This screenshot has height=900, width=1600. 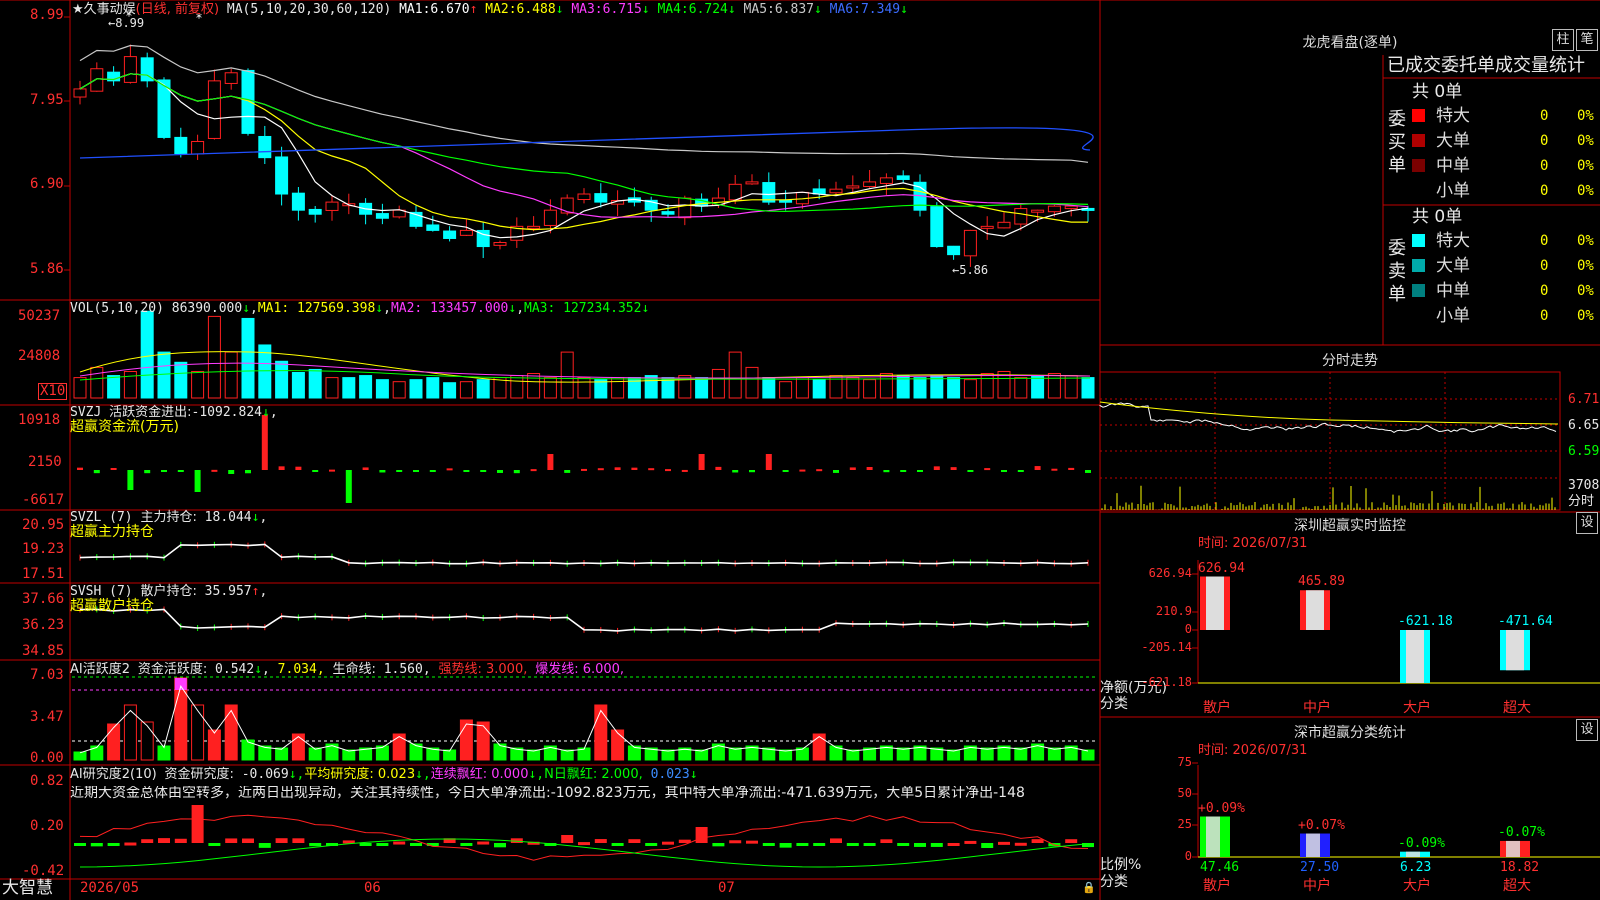 What do you see at coordinates (1414, 65) in the screenshot?
I see `tab-filled: 已成交` at bounding box center [1414, 65].